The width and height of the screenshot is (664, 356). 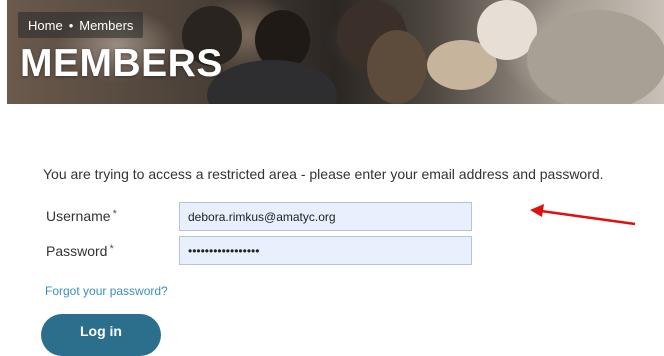 I want to click on breadcrumb-home-link: Home, so click(x=45, y=25).